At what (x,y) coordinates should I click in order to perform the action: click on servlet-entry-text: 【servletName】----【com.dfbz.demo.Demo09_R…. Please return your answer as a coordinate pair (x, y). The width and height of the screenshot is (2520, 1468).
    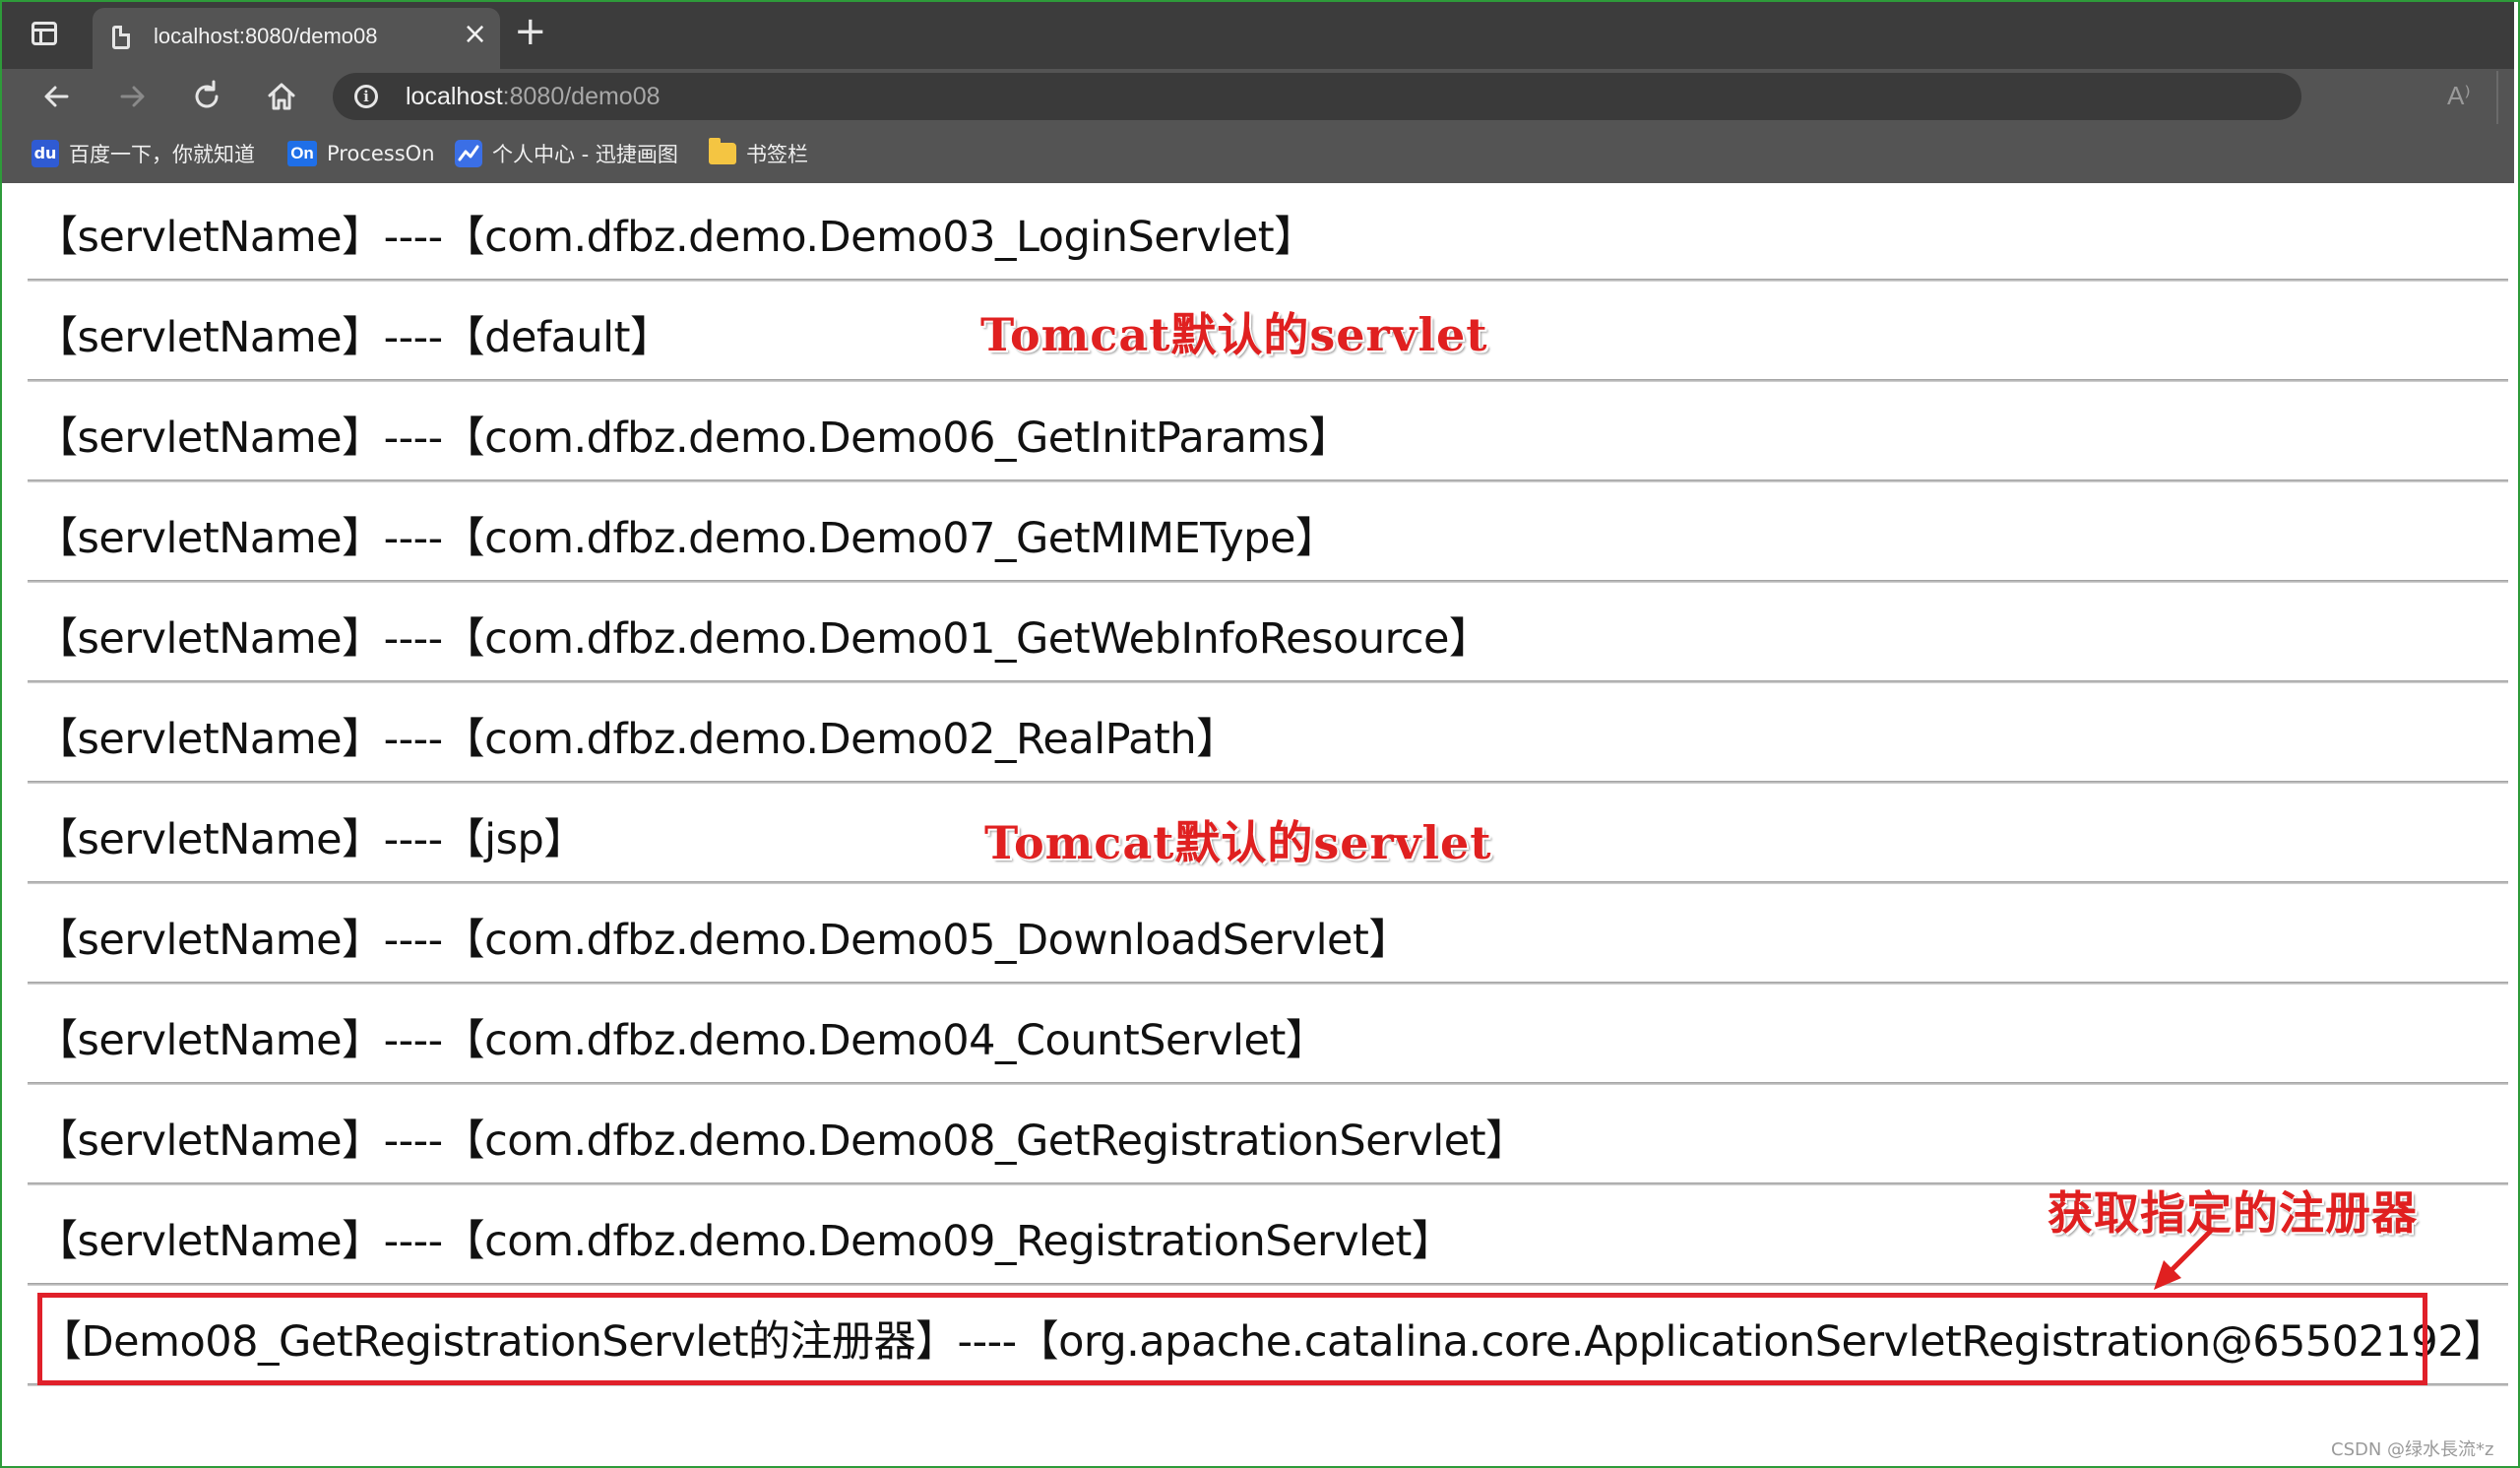
    Looking at the image, I should click on (744, 1242).